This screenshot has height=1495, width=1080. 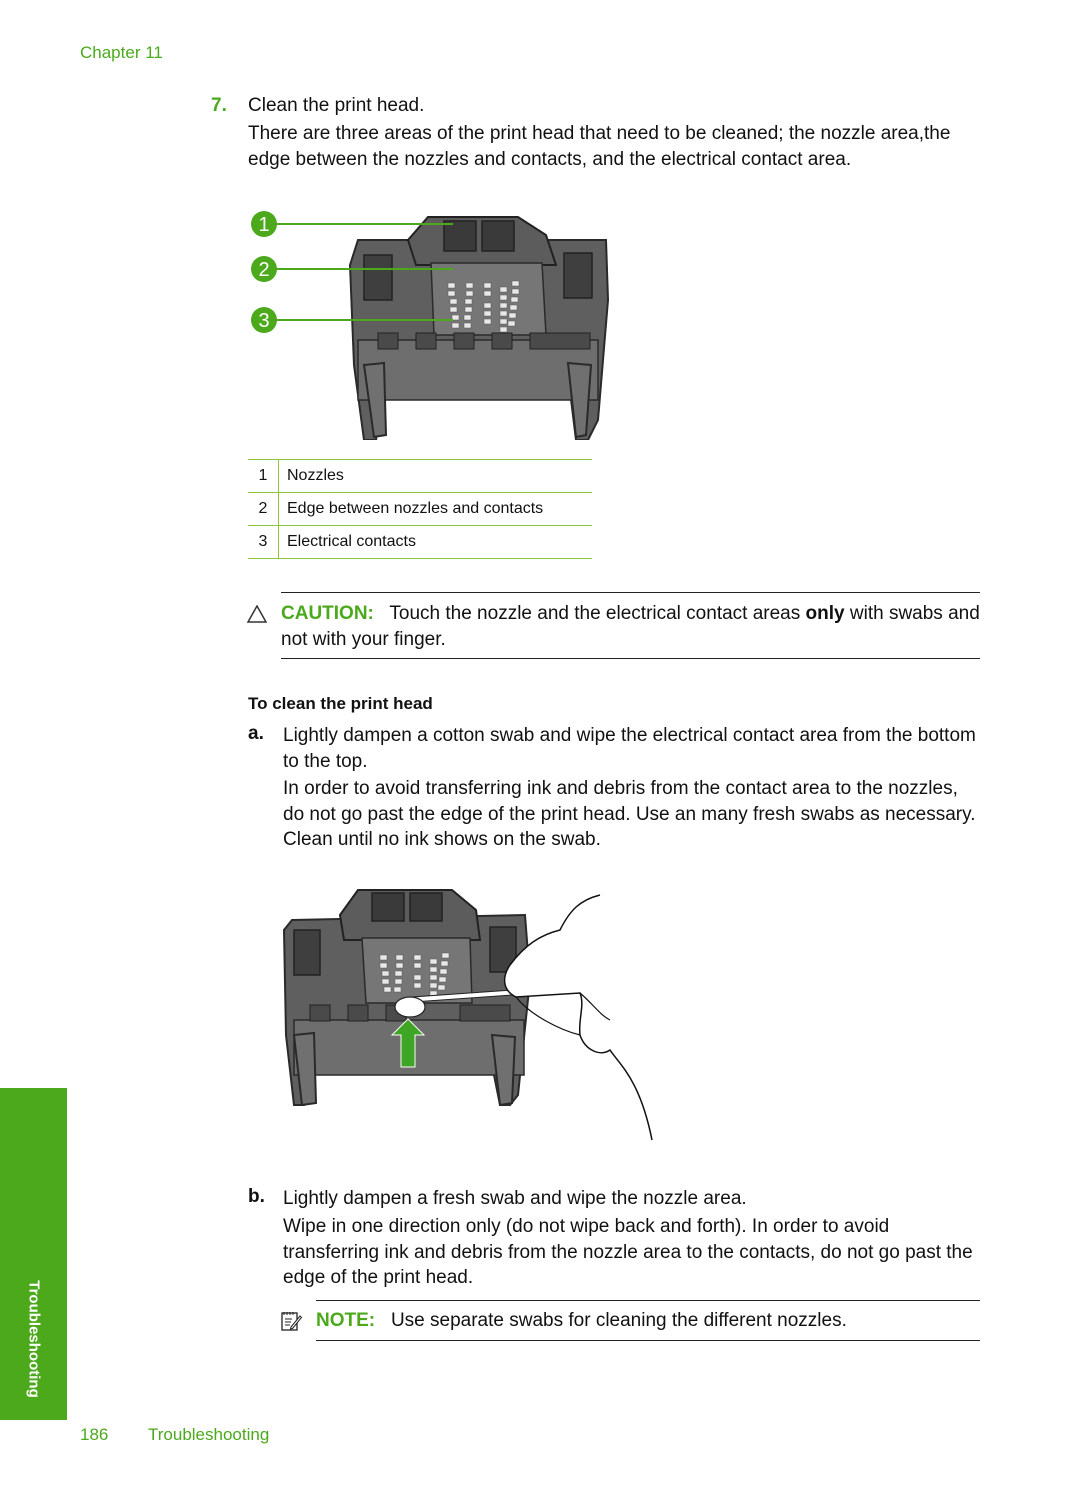 What do you see at coordinates (263, 476) in the screenshot?
I see `legend-number: 1` at bounding box center [263, 476].